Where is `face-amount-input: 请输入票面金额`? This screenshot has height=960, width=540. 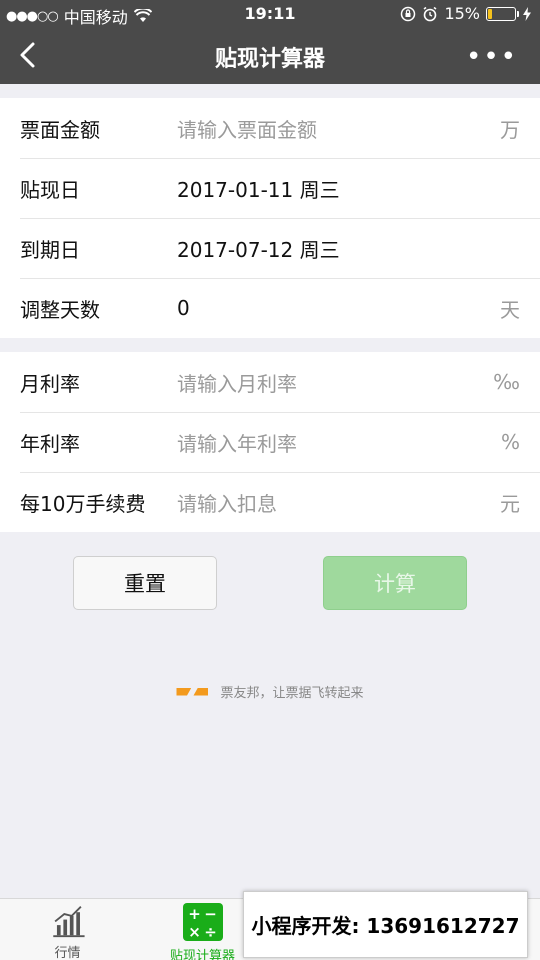 face-amount-input: 请输入票面金额 is located at coordinates (358, 128).